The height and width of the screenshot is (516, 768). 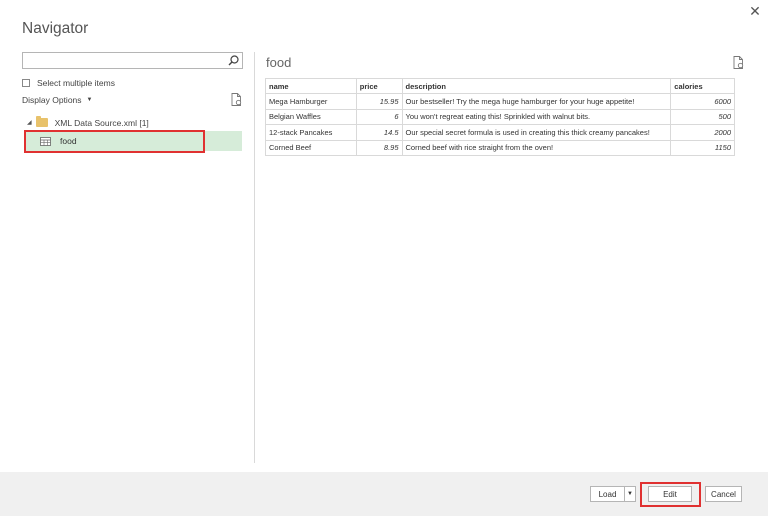 What do you see at coordinates (379, 132) in the screenshot?
I see `table-cell: 14.5` at bounding box center [379, 132].